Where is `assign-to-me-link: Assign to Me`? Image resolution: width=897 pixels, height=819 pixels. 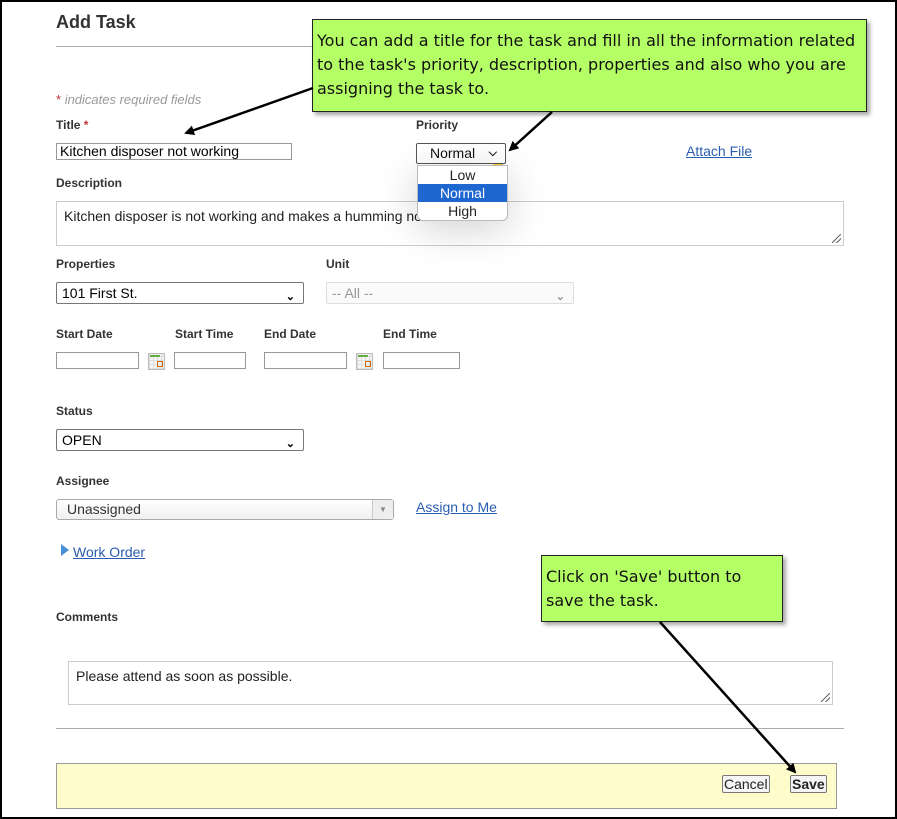
assign-to-me-link: Assign to Me is located at coordinates (456, 507).